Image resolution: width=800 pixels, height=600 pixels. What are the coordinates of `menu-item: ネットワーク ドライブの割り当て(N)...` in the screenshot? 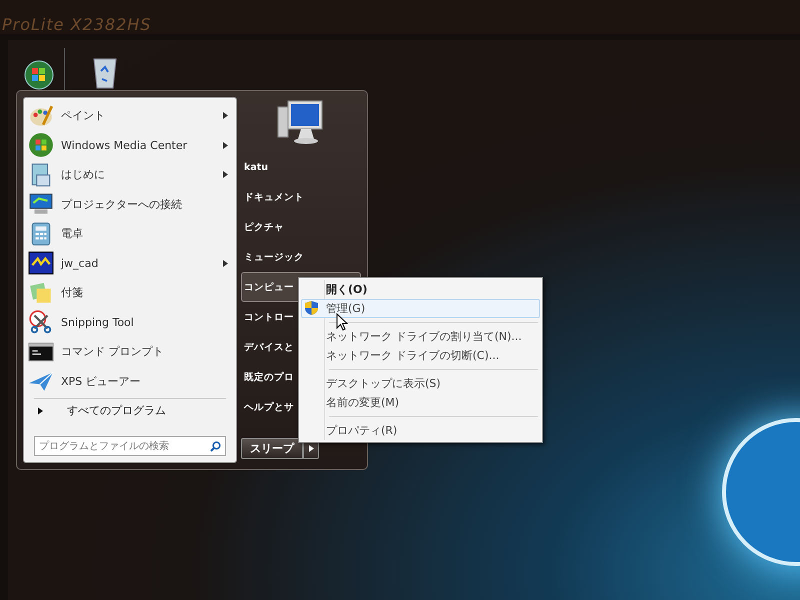 It's located at (420, 336).